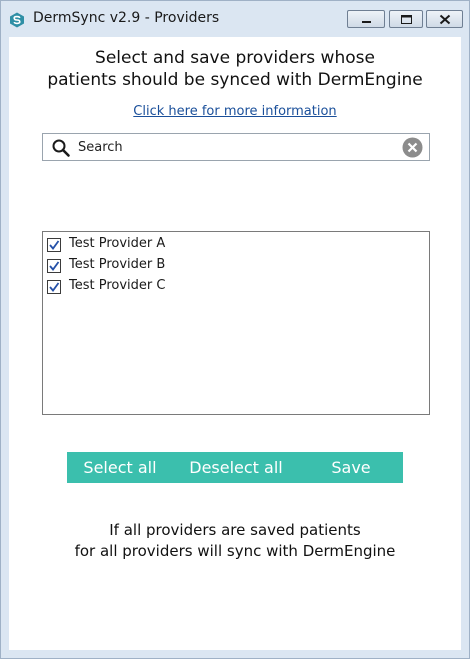  Describe the element at coordinates (366, 19) in the screenshot. I see `minimize-button` at that location.